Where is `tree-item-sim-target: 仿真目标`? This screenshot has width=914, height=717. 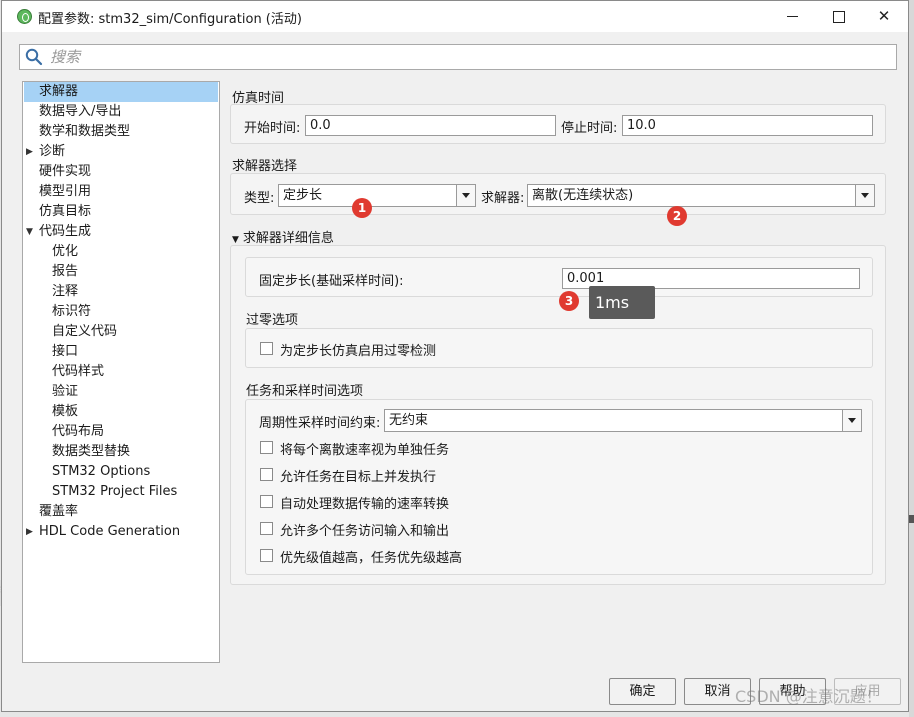
tree-item-sim-target: 仿真目标 is located at coordinates (65, 212).